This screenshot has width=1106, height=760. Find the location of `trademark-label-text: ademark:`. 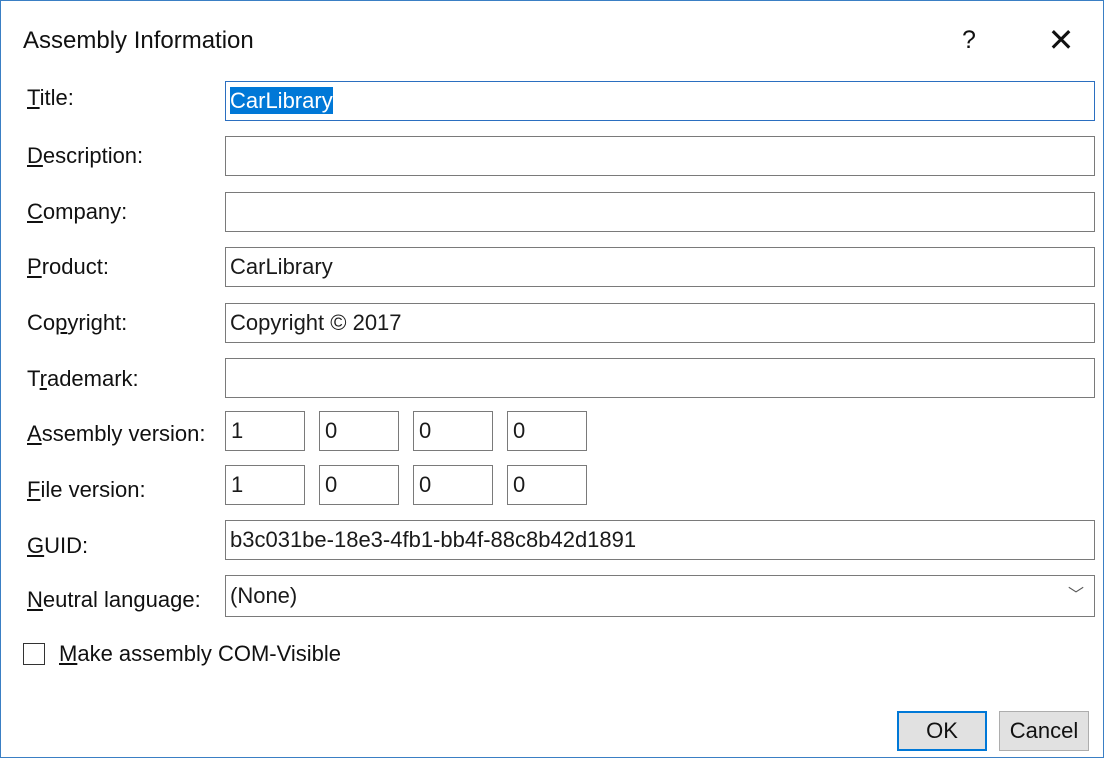

trademark-label-text: ademark: is located at coordinates (92, 378).